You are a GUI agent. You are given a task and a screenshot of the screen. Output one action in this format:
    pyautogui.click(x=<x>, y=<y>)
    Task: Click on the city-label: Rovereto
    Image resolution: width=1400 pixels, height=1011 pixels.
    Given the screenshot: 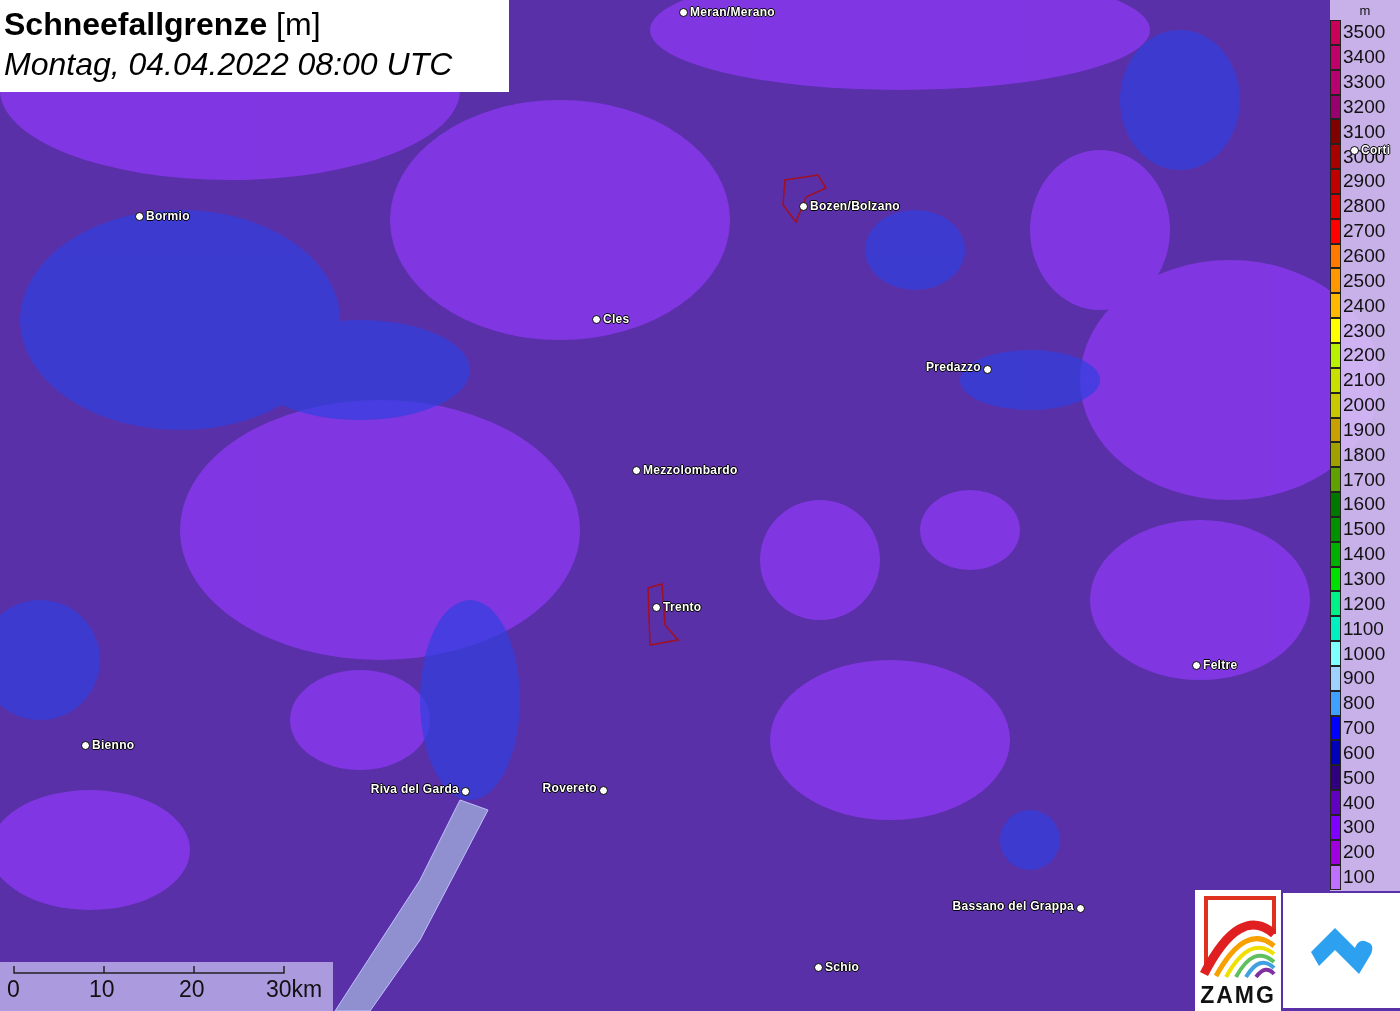 What is the action you would take?
    pyautogui.click(x=569, y=788)
    